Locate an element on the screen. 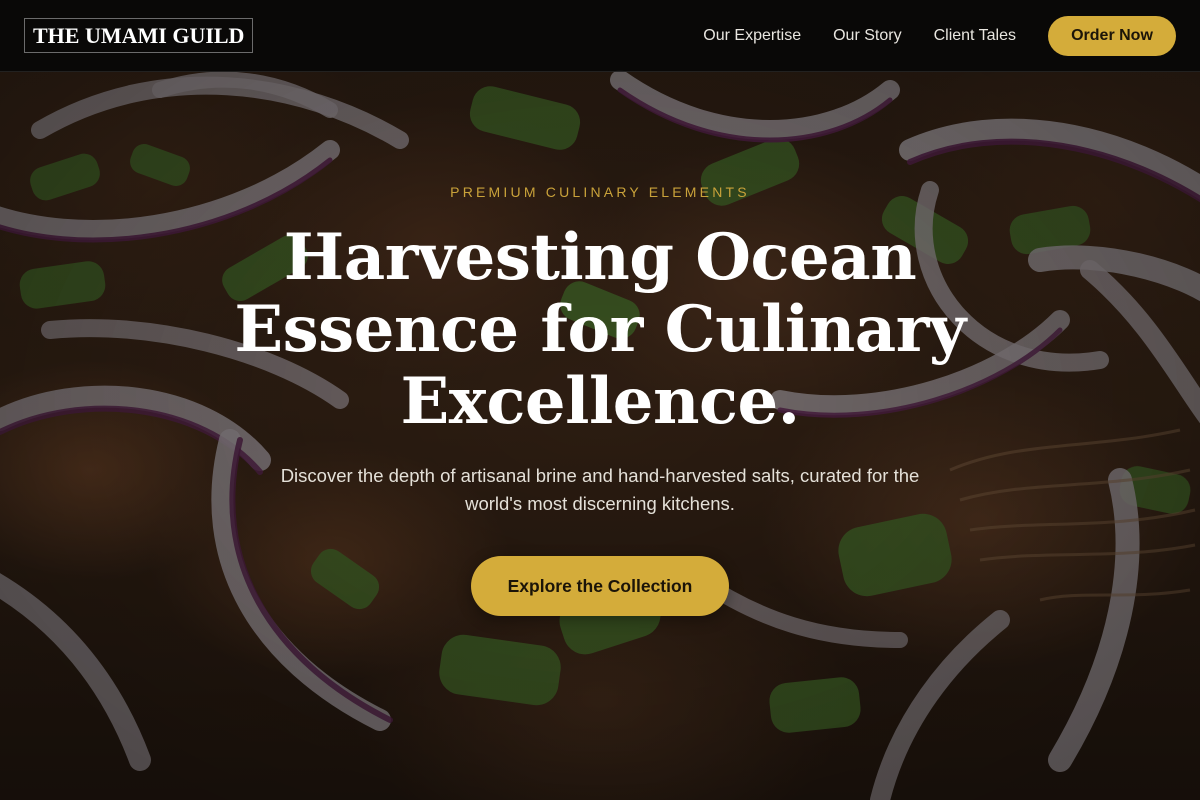  order-now-button: Order Now is located at coordinates (1112, 35).